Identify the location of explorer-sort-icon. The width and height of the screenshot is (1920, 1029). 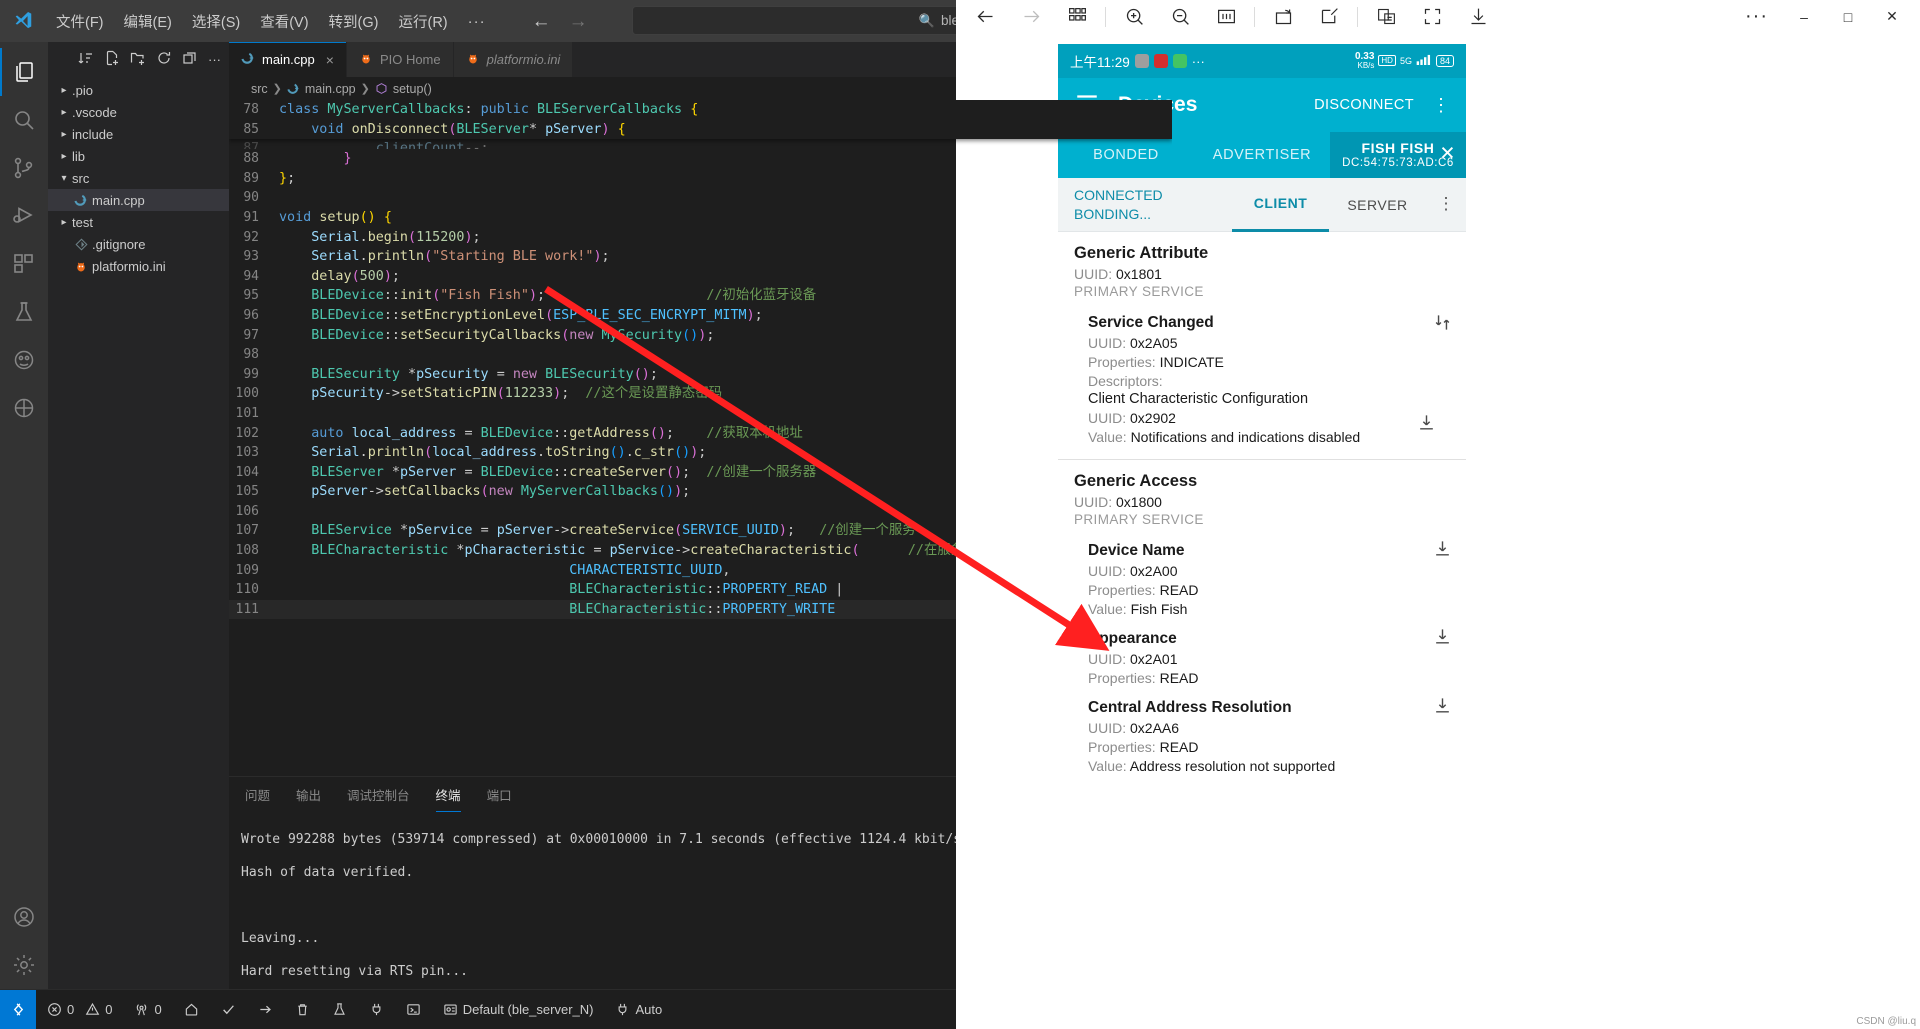
(86, 59).